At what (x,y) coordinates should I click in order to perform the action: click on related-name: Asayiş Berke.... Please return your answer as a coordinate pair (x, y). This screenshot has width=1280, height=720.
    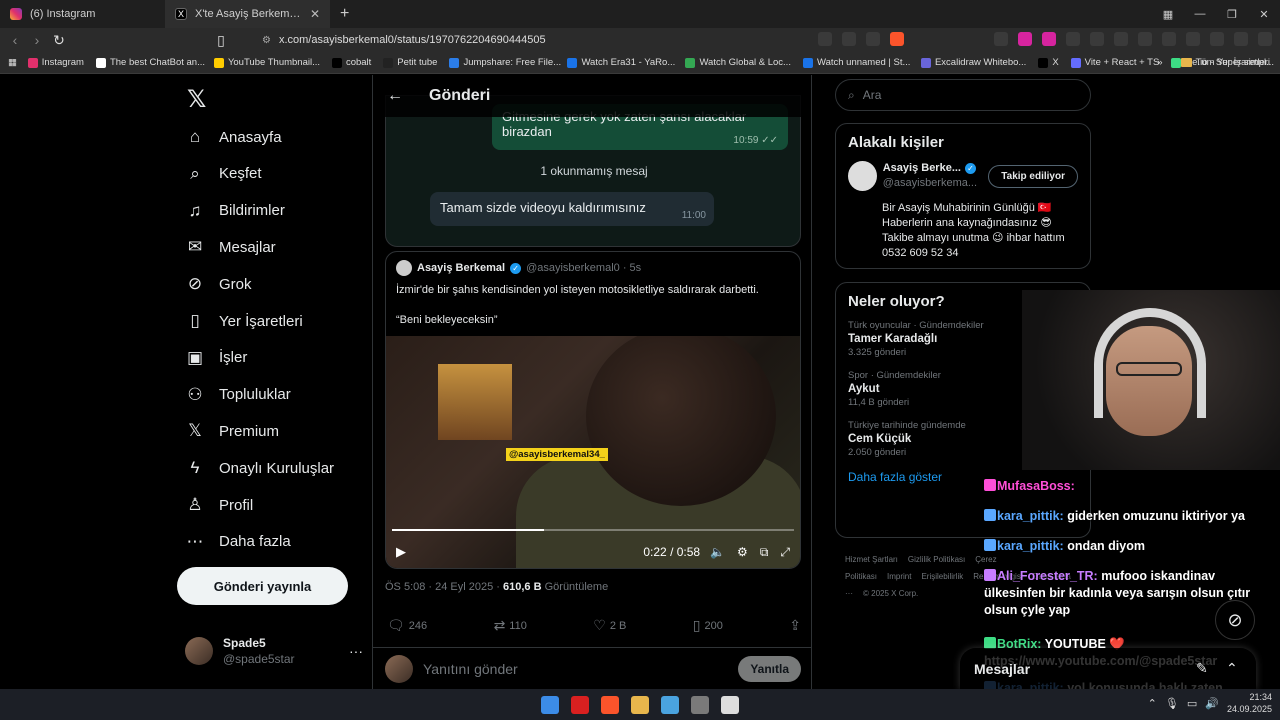
    Looking at the image, I should click on (922, 168).